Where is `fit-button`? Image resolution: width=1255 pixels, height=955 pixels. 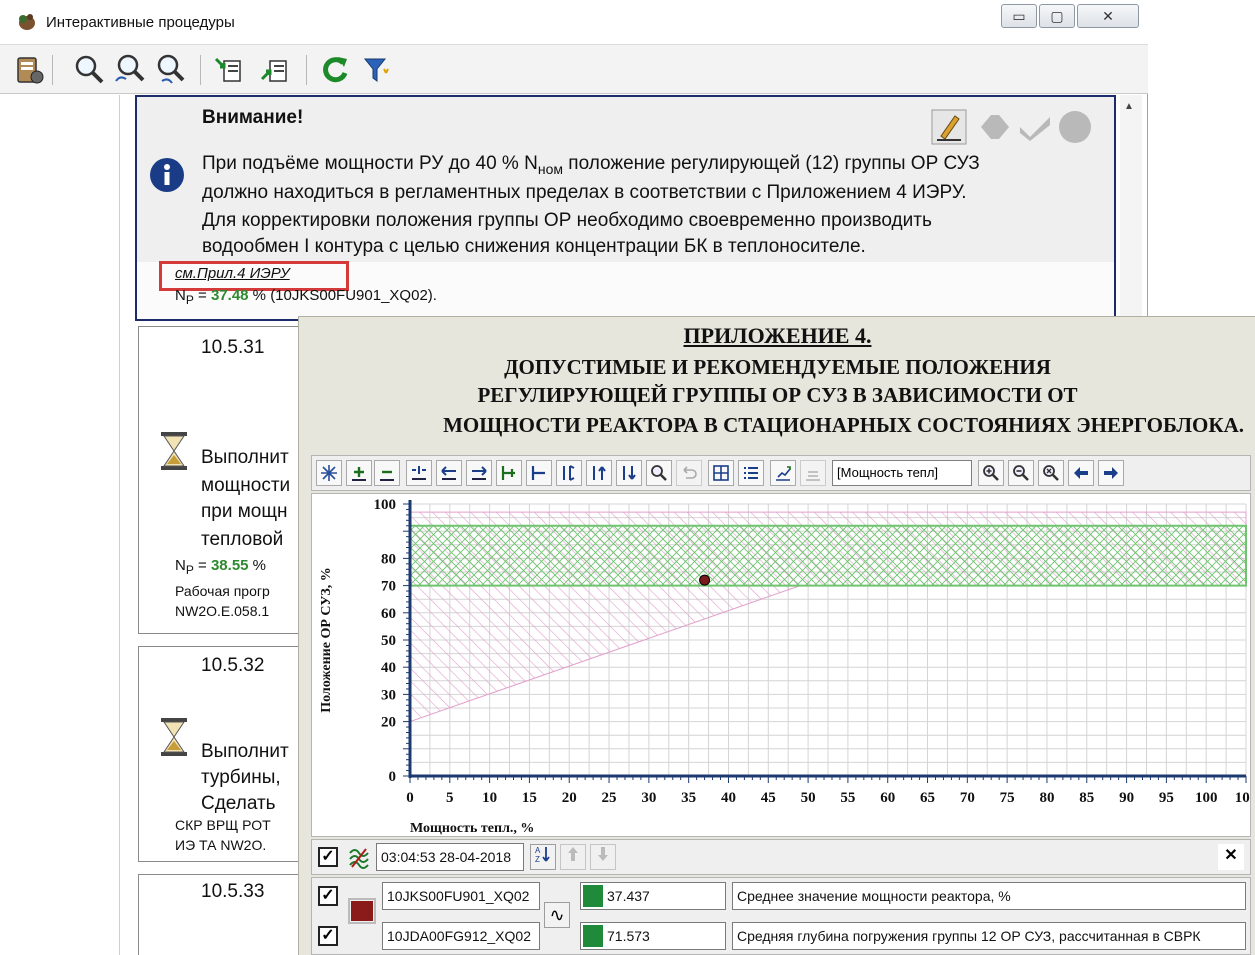
fit-button is located at coordinates (419, 473).